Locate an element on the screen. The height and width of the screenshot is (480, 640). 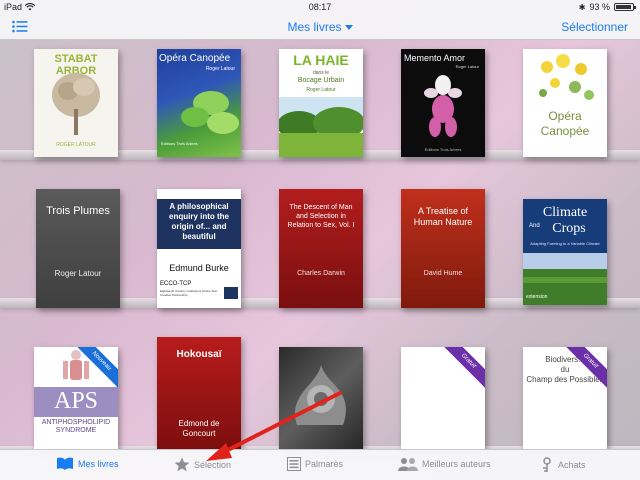
people-icon is located at coordinates (408, 464).